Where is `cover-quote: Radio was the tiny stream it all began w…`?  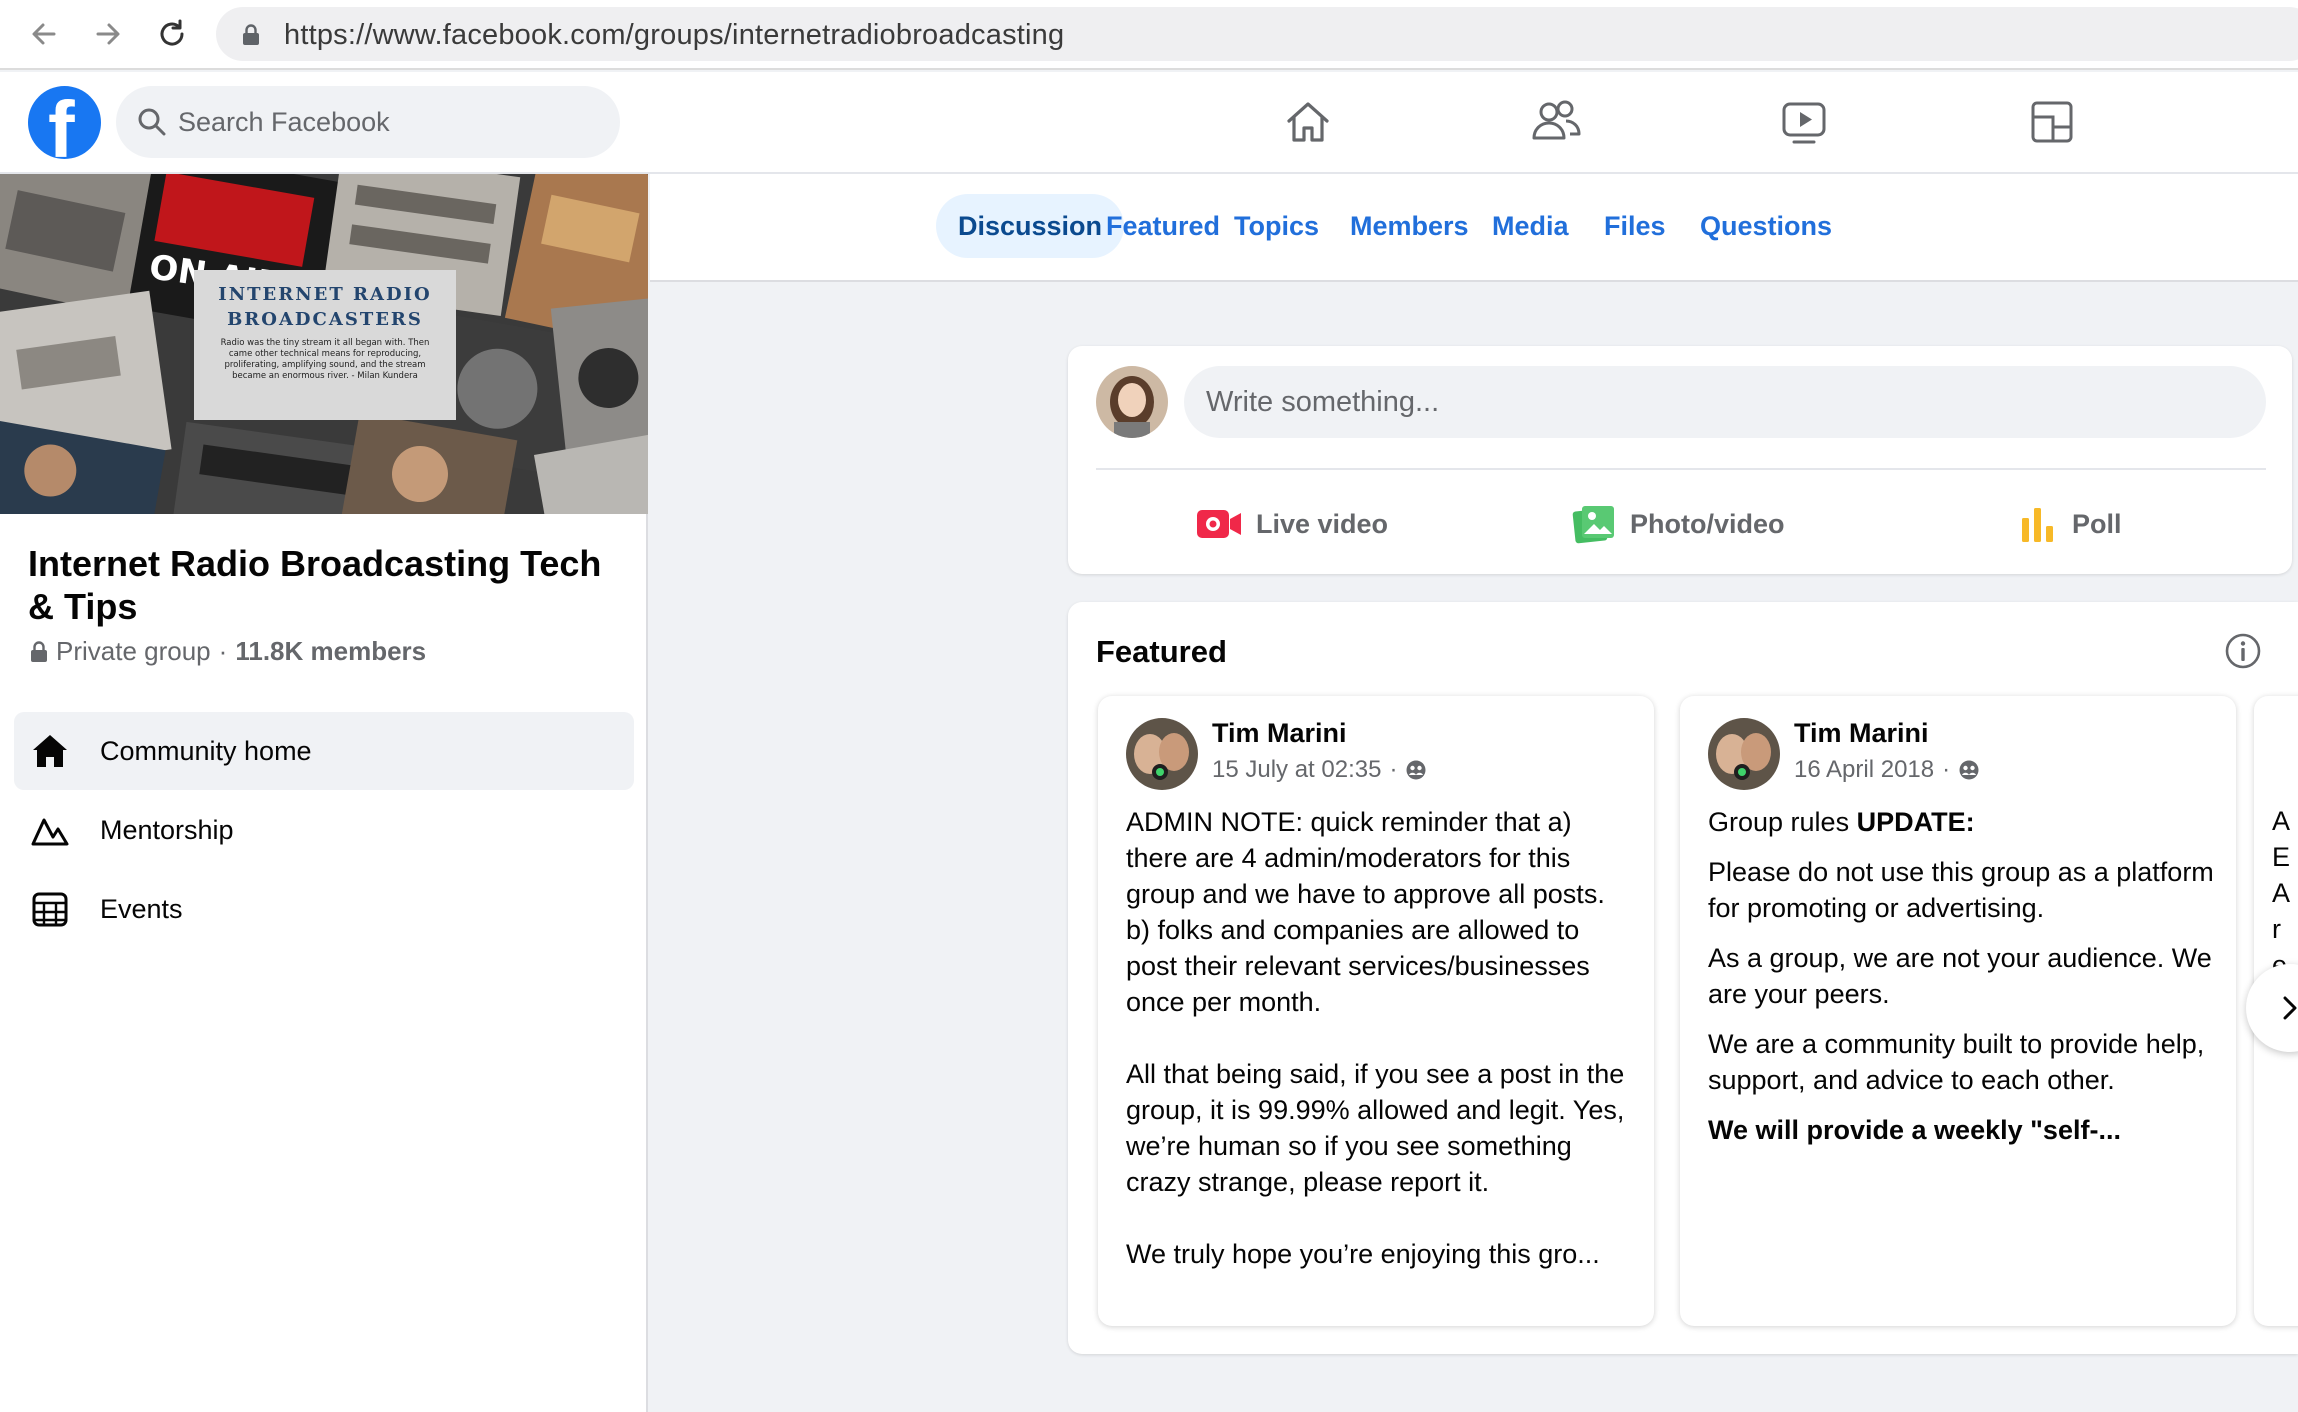
cover-quote: Radio was the tiny stream it all began w… is located at coordinates (325, 359).